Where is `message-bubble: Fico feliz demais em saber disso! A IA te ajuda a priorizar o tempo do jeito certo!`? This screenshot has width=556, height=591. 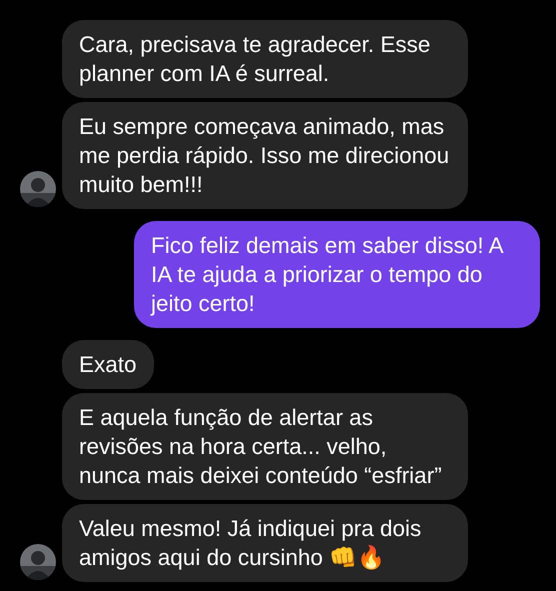 message-bubble: Fico feliz demais em saber disso! A IA te ajuda a priorizar o tempo do jeito certo! is located at coordinates (337, 274).